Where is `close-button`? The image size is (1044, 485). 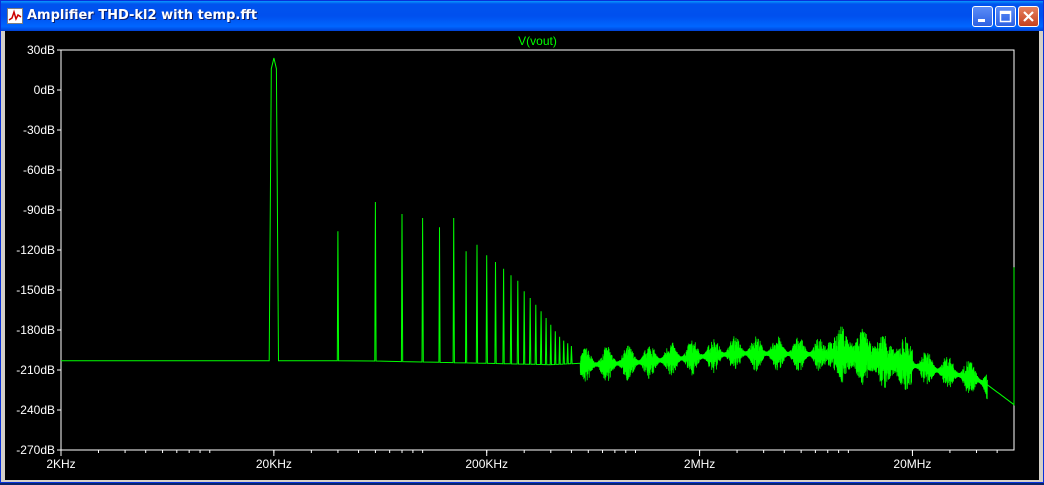
close-button is located at coordinates (1028, 16).